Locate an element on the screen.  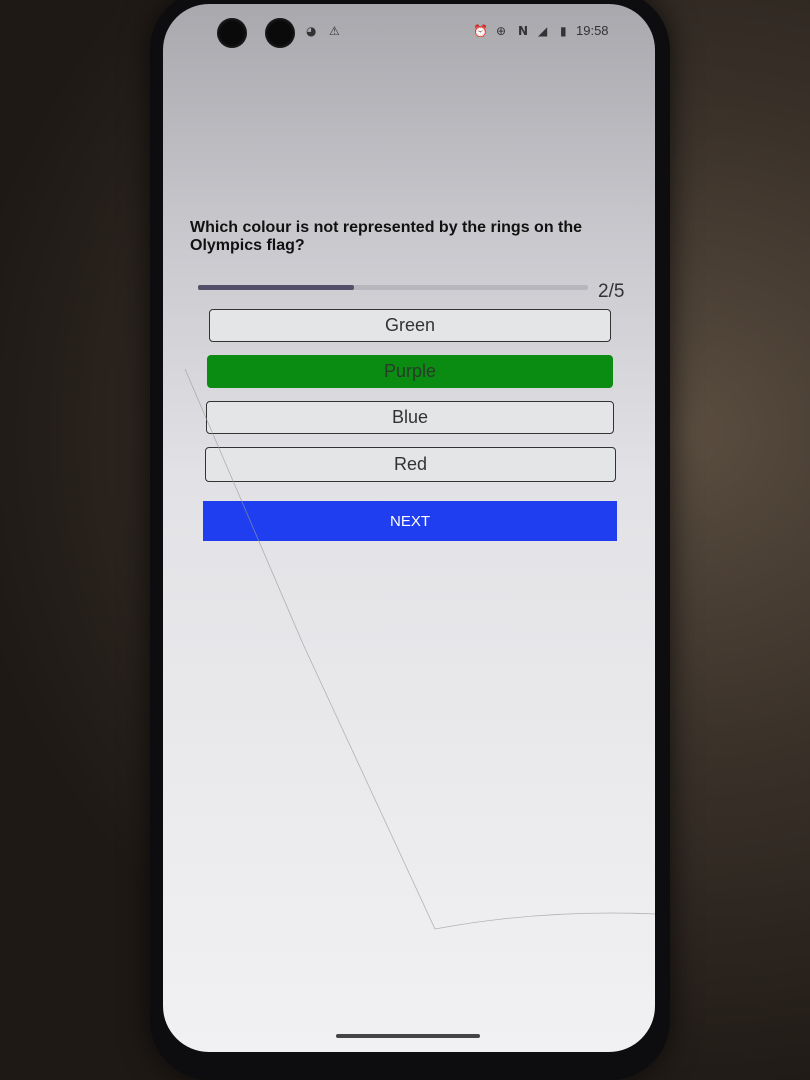
battery-icon: ▮ is located at coordinates (563, 31).